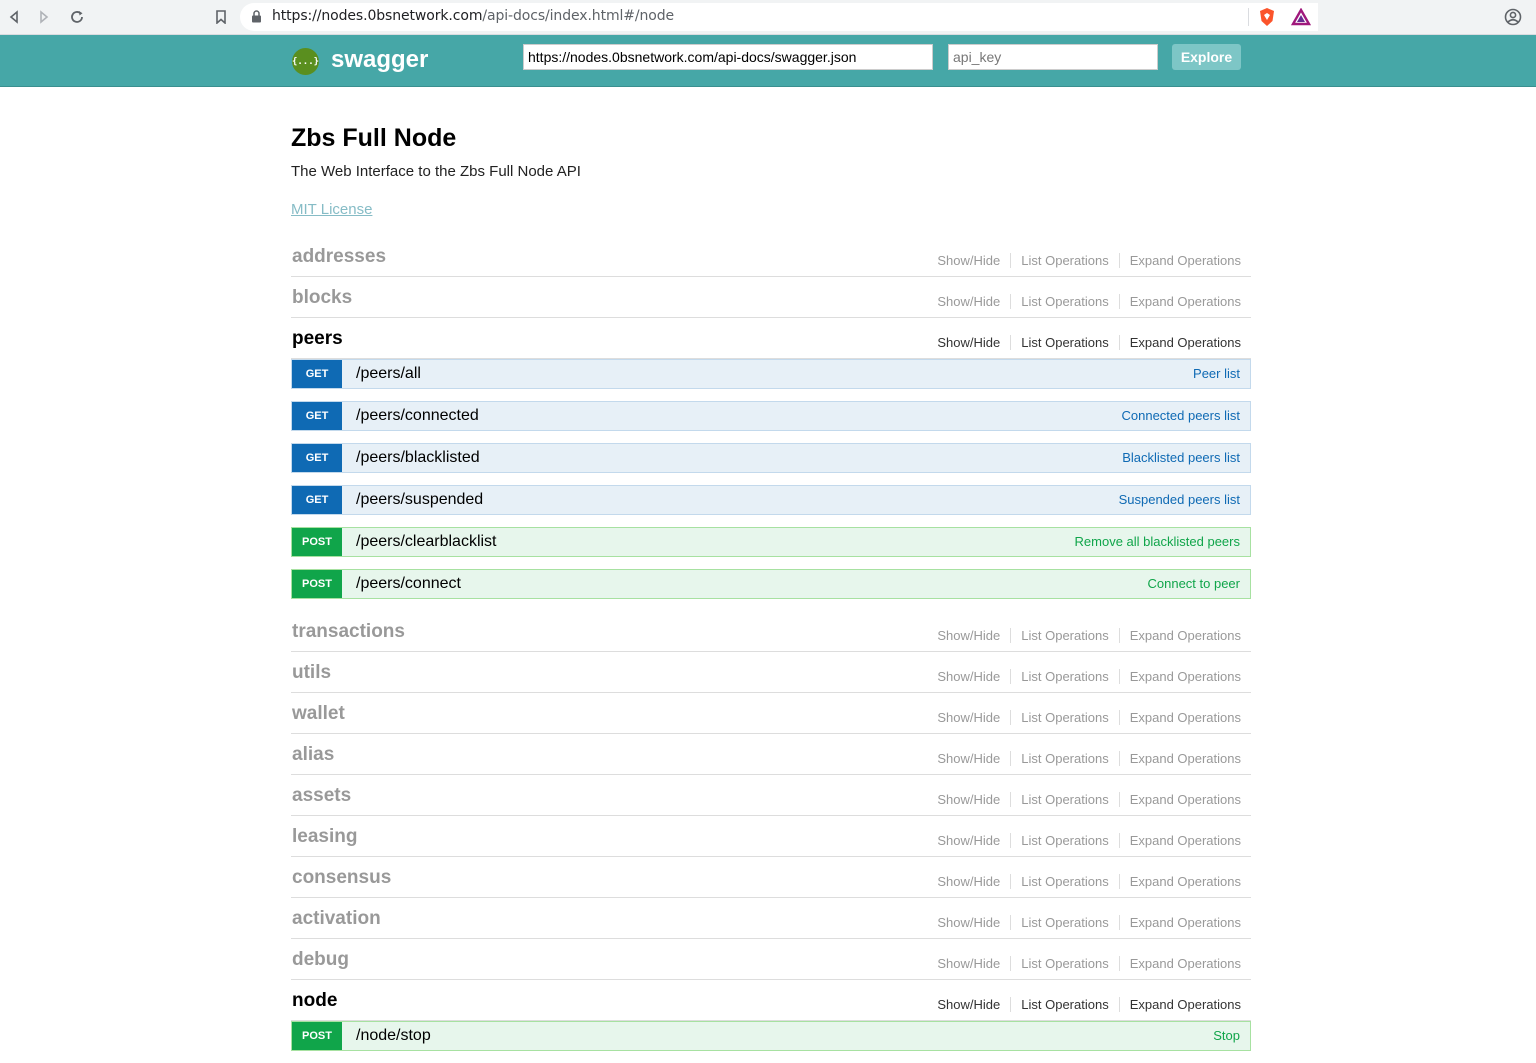 The height and width of the screenshot is (1063, 1536). What do you see at coordinates (426, 542) in the screenshot?
I see `operation-path: /peers/clearblacklist` at bounding box center [426, 542].